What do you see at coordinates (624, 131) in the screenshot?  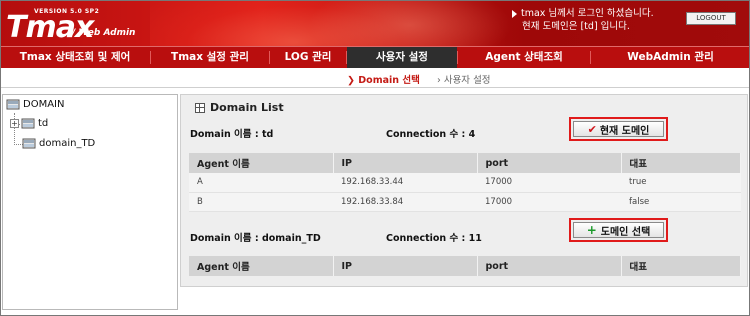 I see `current-domain-button-label: 현재 도메인` at bounding box center [624, 131].